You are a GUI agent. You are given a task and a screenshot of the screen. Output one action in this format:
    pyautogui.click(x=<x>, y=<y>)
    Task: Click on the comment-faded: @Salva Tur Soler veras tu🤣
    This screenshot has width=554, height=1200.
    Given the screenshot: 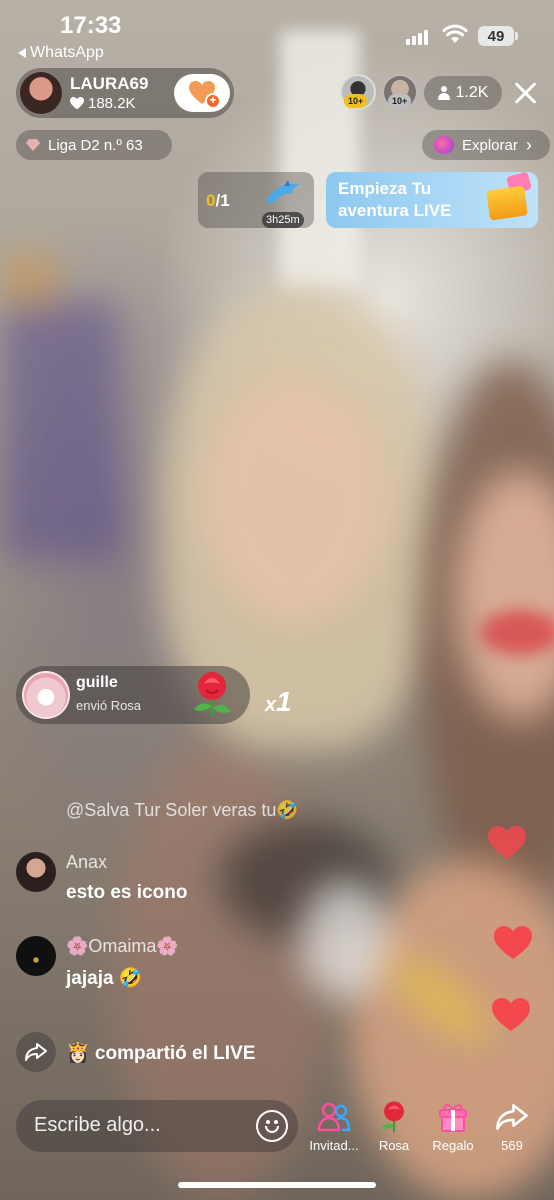 What is the action you would take?
    pyautogui.click(x=182, y=810)
    